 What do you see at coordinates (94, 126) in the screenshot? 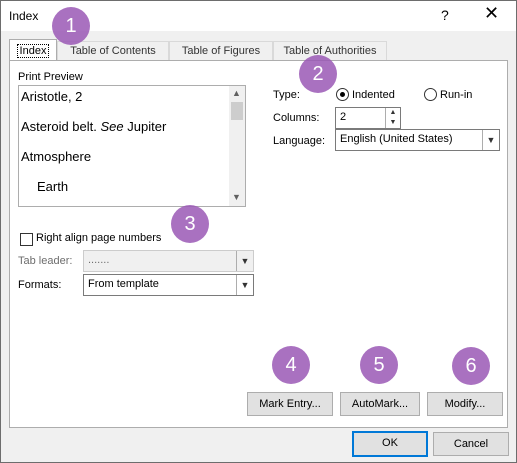
I see `preview-line: Asteroid belt. See Jupiter` at bounding box center [94, 126].